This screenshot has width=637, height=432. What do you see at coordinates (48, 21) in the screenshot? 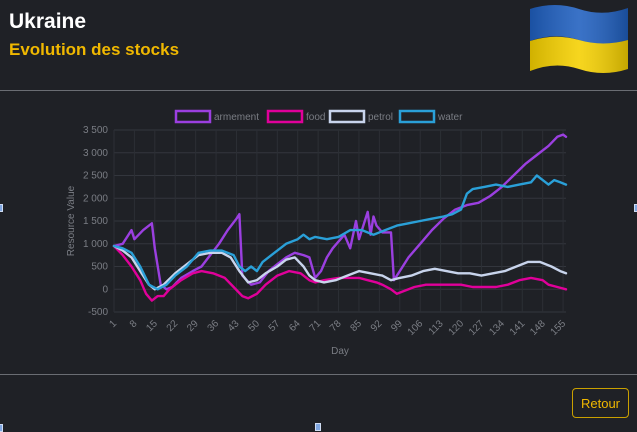
I see `page-title: Ukraine` at bounding box center [48, 21].